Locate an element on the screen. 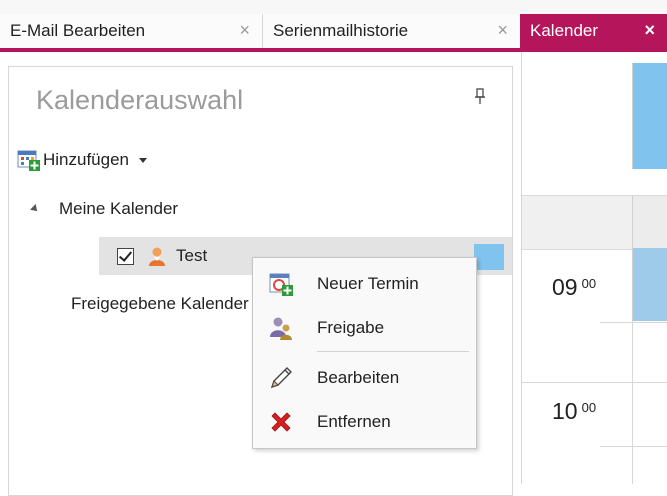  menu-item-bearbeiten: Bearbeiten is located at coordinates (364, 378).